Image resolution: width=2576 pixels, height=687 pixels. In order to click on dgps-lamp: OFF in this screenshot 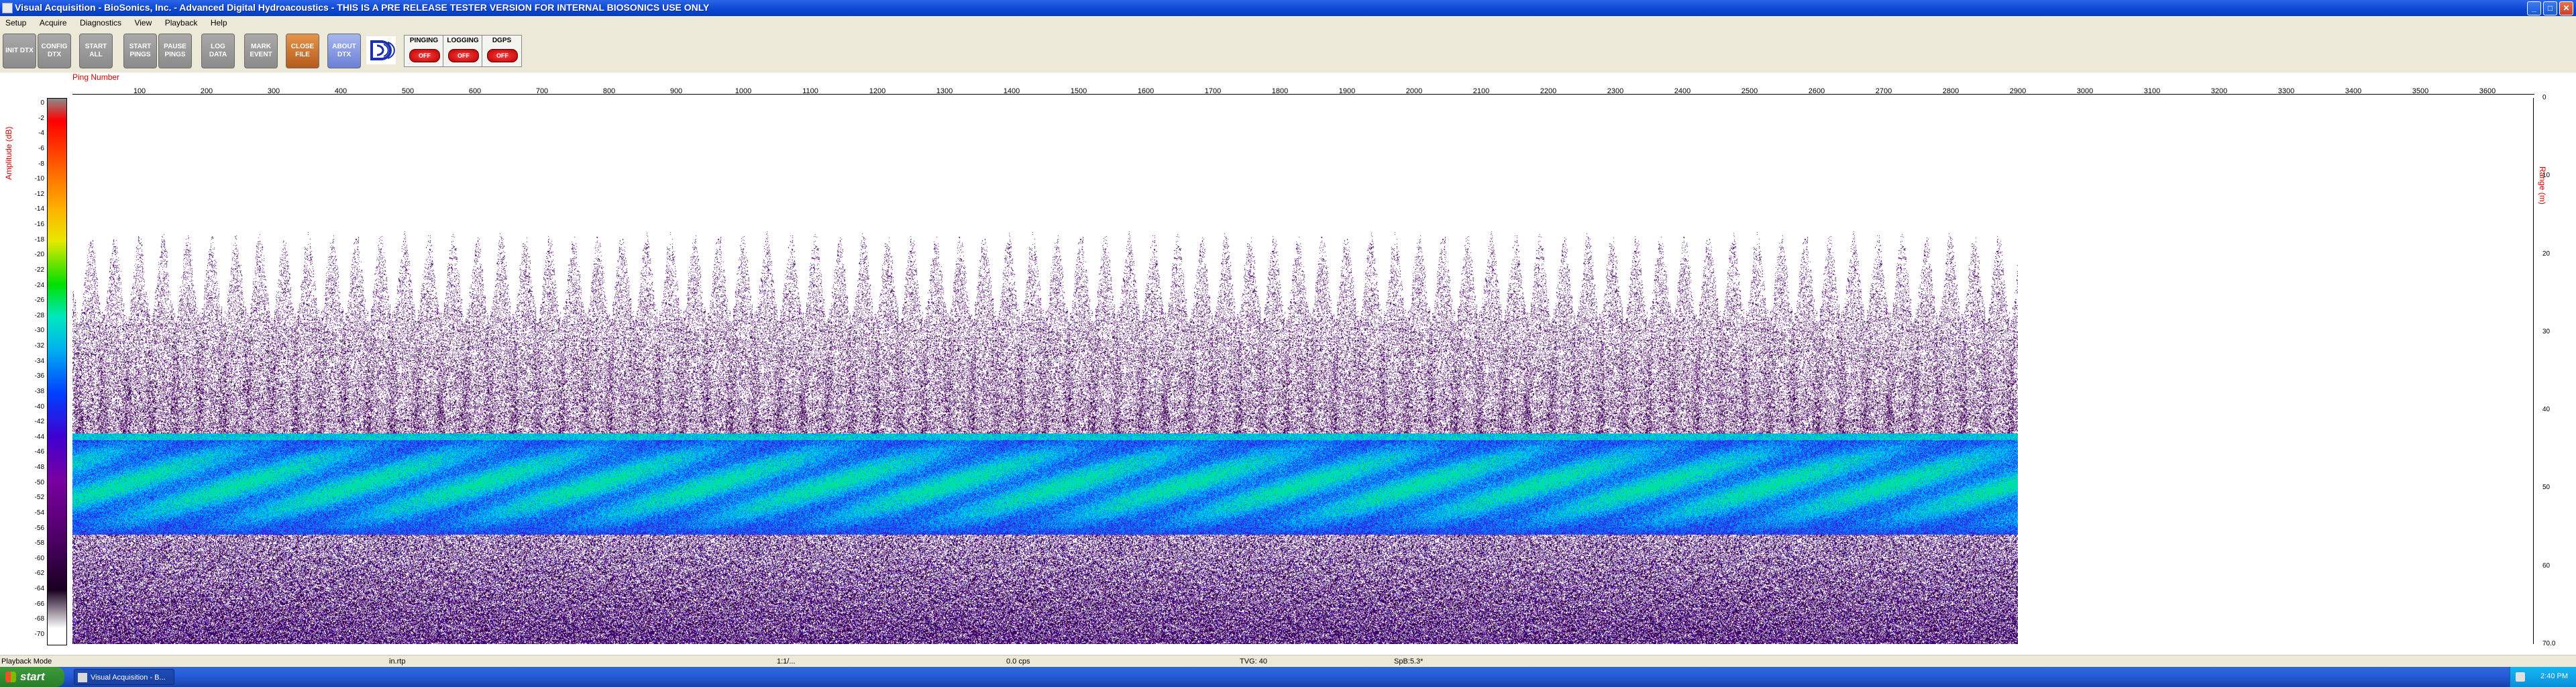, I will do `click(502, 56)`.